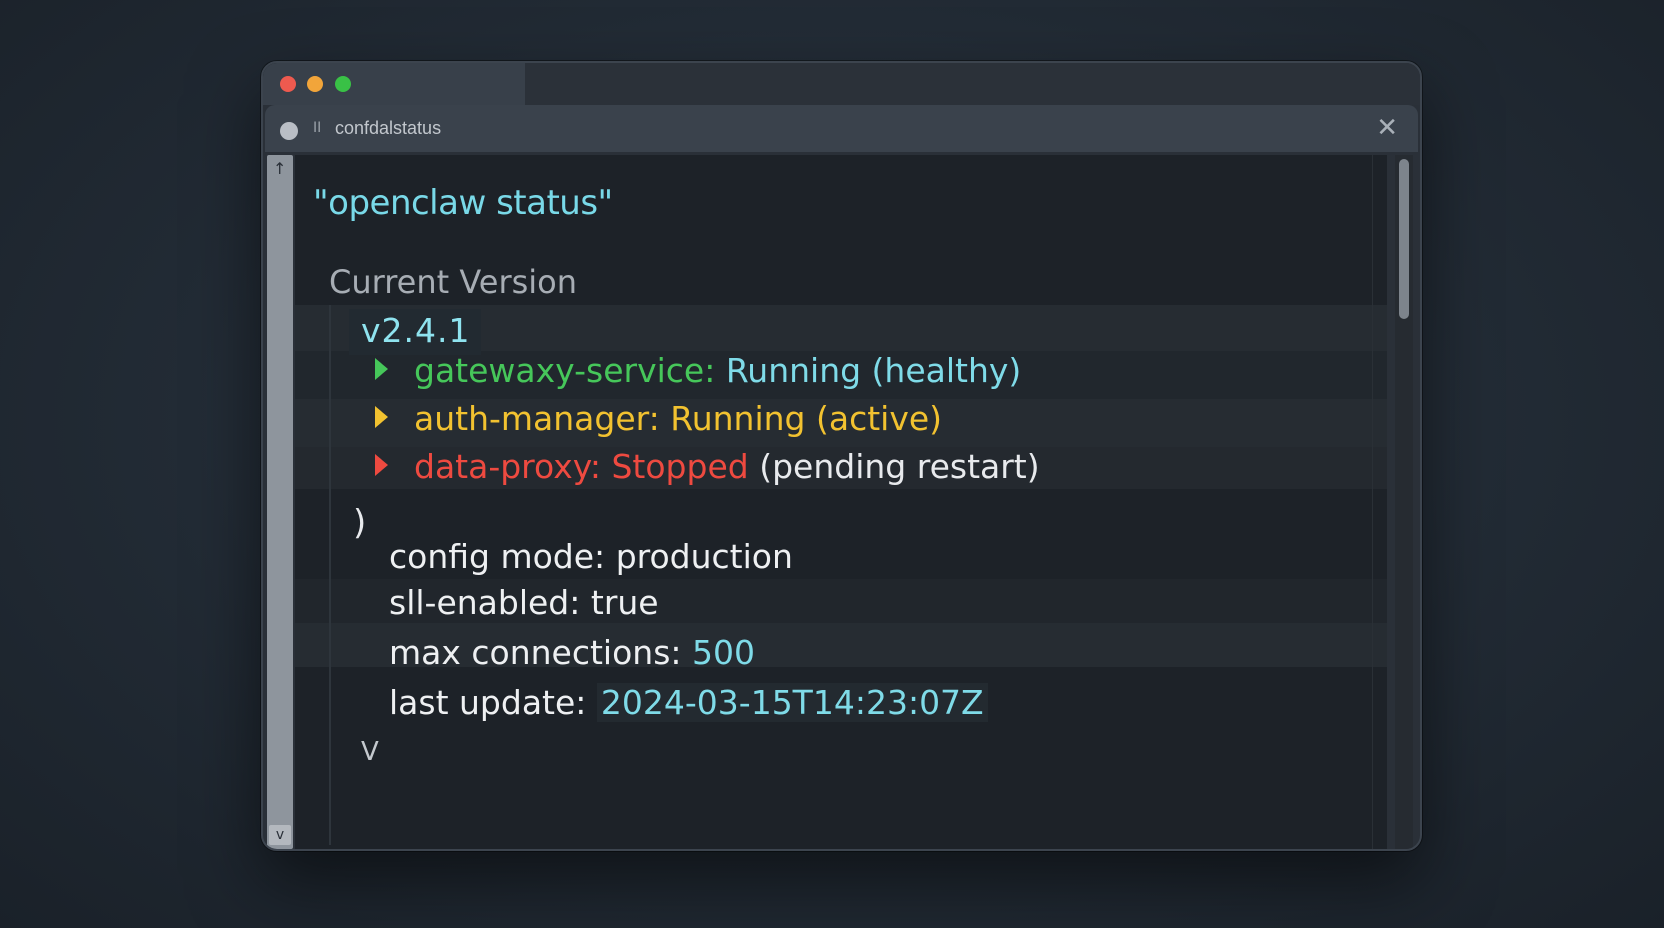 This screenshot has width=1664, height=928. What do you see at coordinates (724, 652) in the screenshot?
I see `config-value: 500` at bounding box center [724, 652].